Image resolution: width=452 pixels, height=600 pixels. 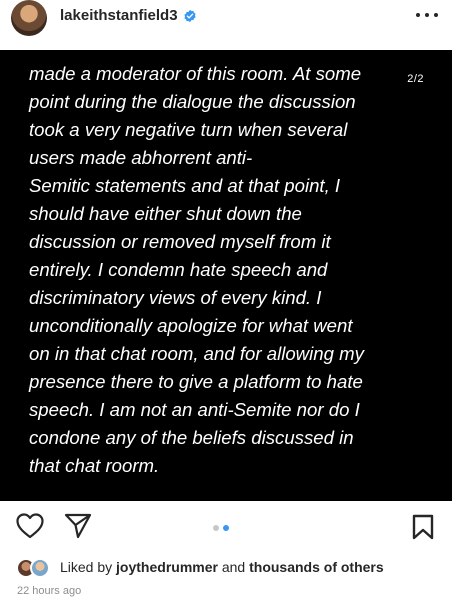 I want to click on username: lakeithstanfield3, so click(x=119, y=15).